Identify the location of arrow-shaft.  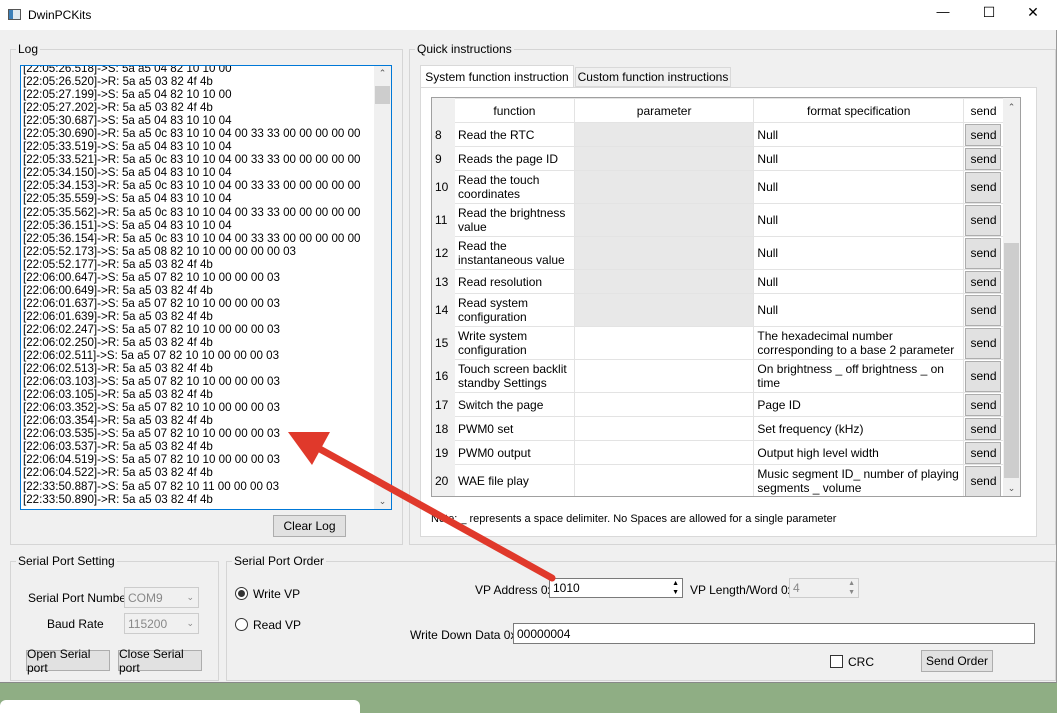
(435, 513).